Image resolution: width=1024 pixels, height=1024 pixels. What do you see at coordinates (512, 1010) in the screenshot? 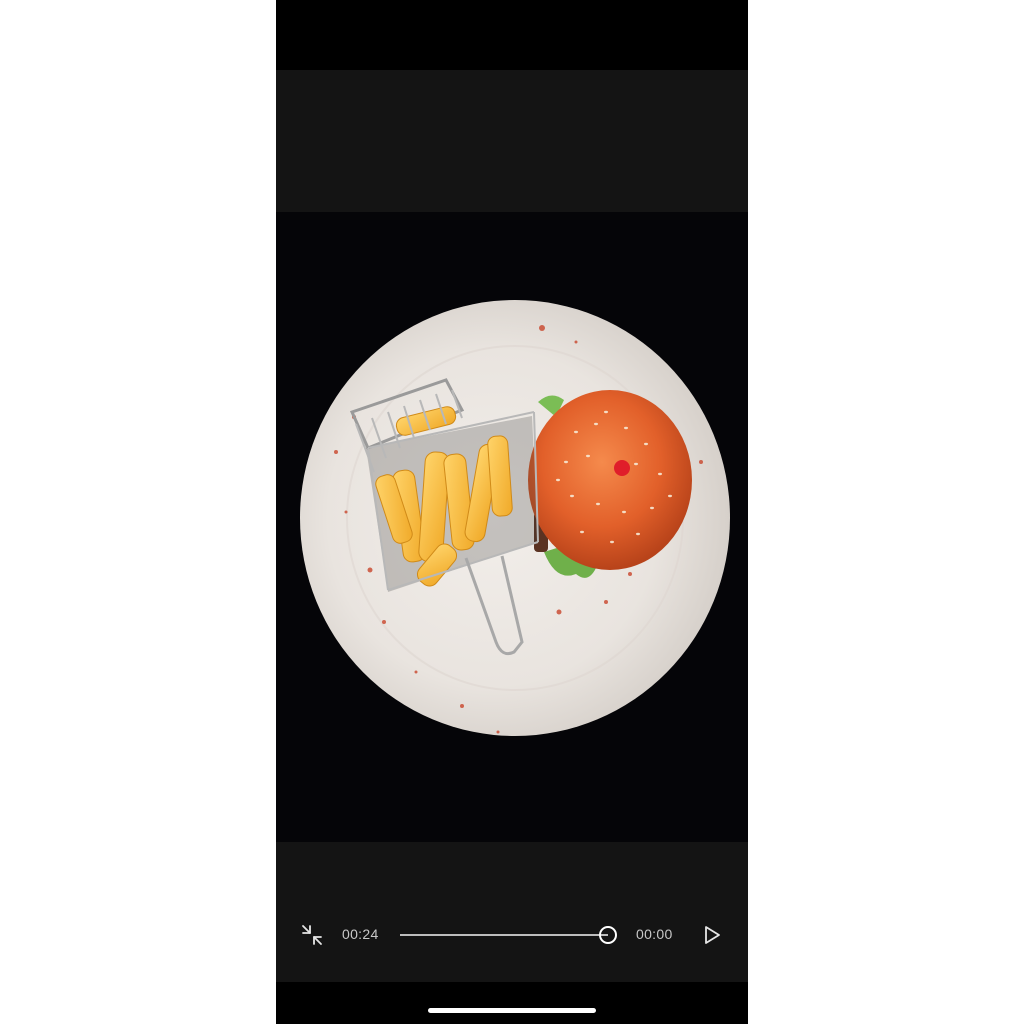
I see `home-indicator` at bounding box center [512, 1010].